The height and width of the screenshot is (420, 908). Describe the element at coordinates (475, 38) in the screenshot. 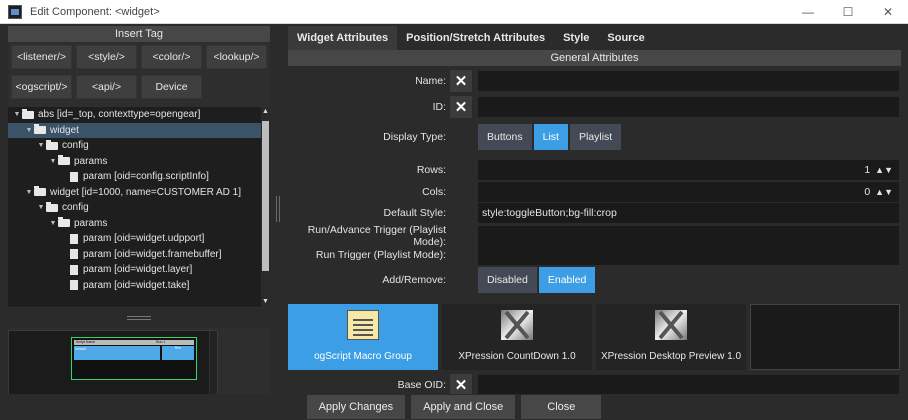

I see `tab-position-stretch: Position/Stretch Attributes` at that location.